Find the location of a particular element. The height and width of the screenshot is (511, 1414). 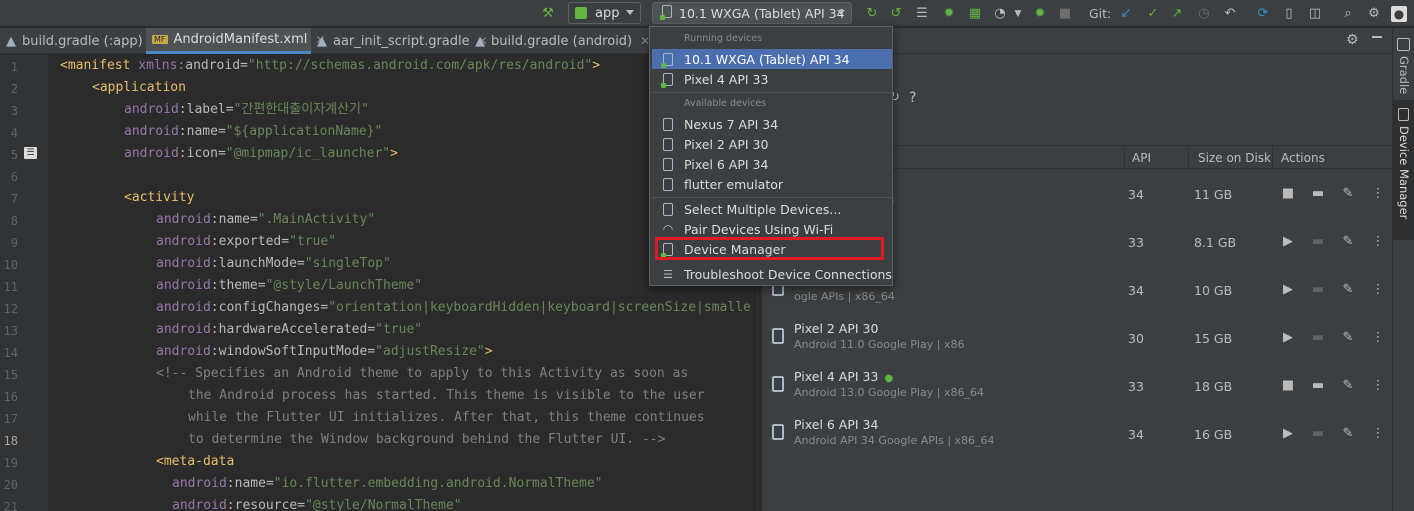

device-manager-tool-icon is located at coordinates (1403, 114).